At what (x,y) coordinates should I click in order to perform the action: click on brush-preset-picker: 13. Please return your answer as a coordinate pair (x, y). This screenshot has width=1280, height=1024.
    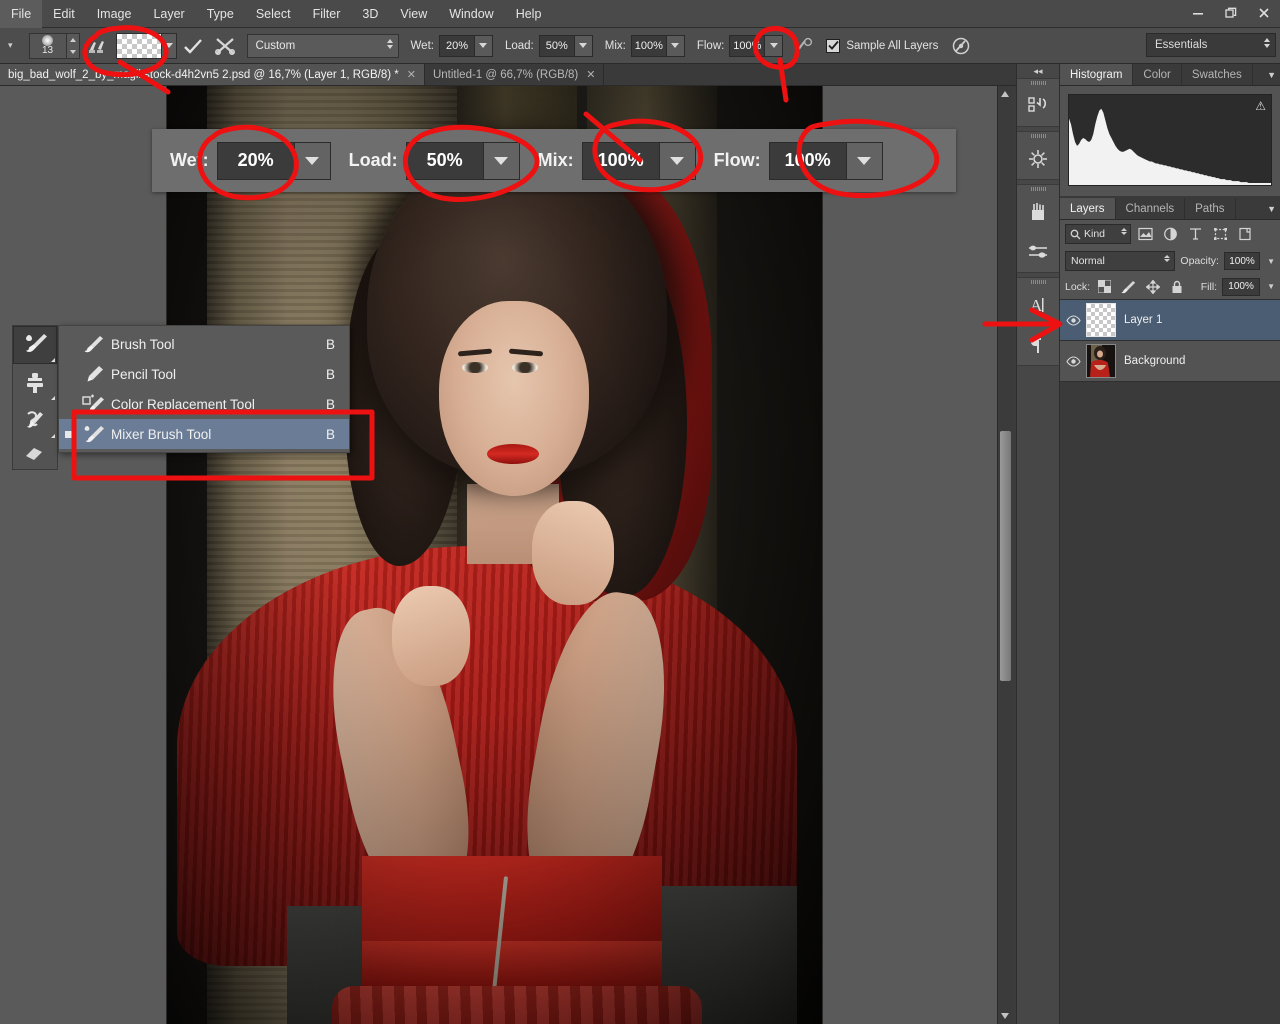
    Looking at the image, I should click on (47, 45).